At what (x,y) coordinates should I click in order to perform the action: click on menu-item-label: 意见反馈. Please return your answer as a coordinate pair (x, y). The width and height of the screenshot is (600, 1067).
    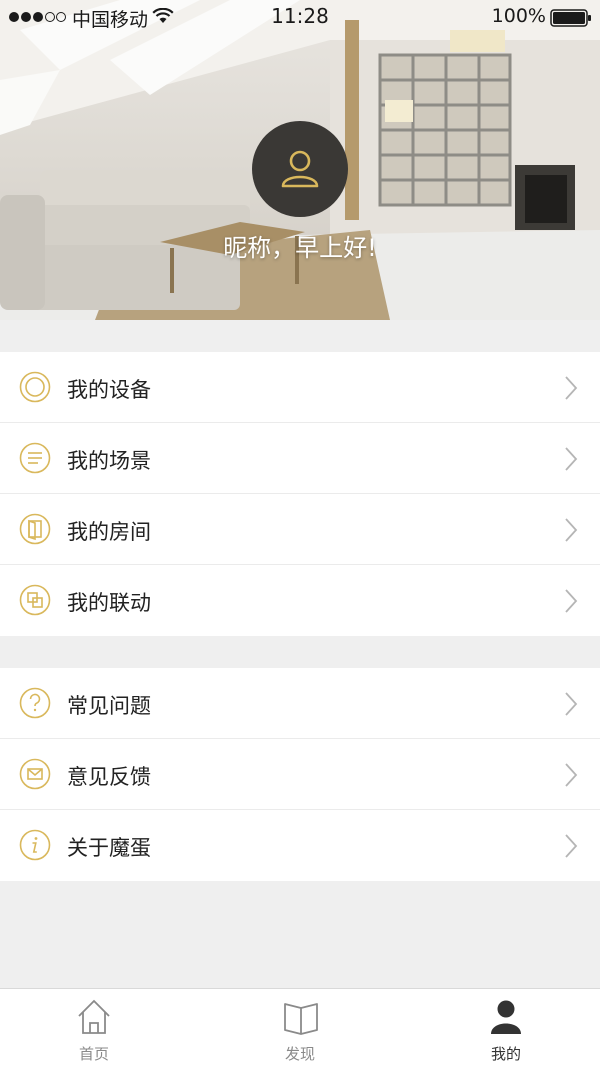
    Looking at the image, I should click on (109, 777).